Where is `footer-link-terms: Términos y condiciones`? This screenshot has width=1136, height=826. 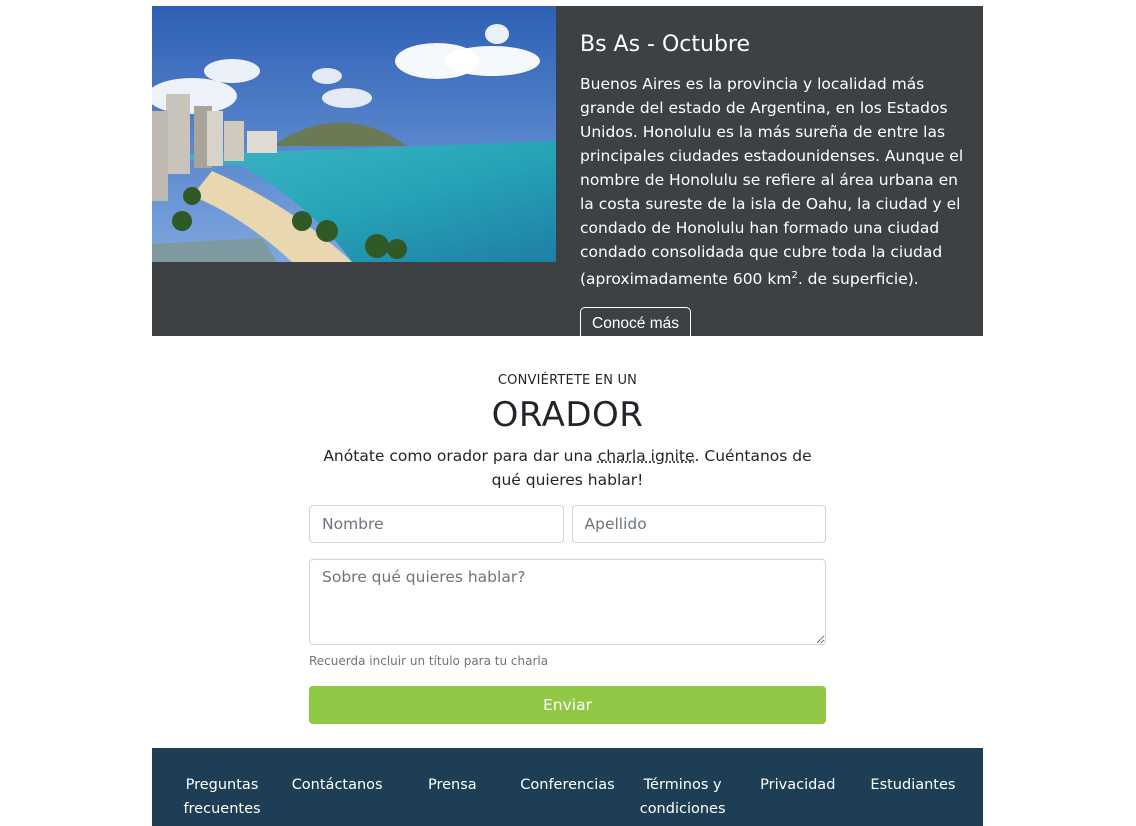 footer-link-terms: Términos y condiciones is located at coordinates (683, 799).